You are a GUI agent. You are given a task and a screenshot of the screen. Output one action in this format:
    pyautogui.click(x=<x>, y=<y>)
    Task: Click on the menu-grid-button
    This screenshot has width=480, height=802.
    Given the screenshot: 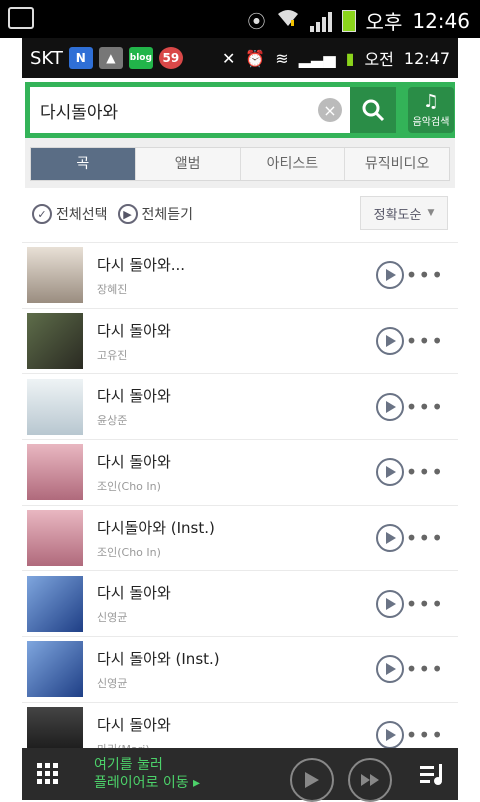 What is the action you would take?
    pyautogui.click(x=48, y=774)
    